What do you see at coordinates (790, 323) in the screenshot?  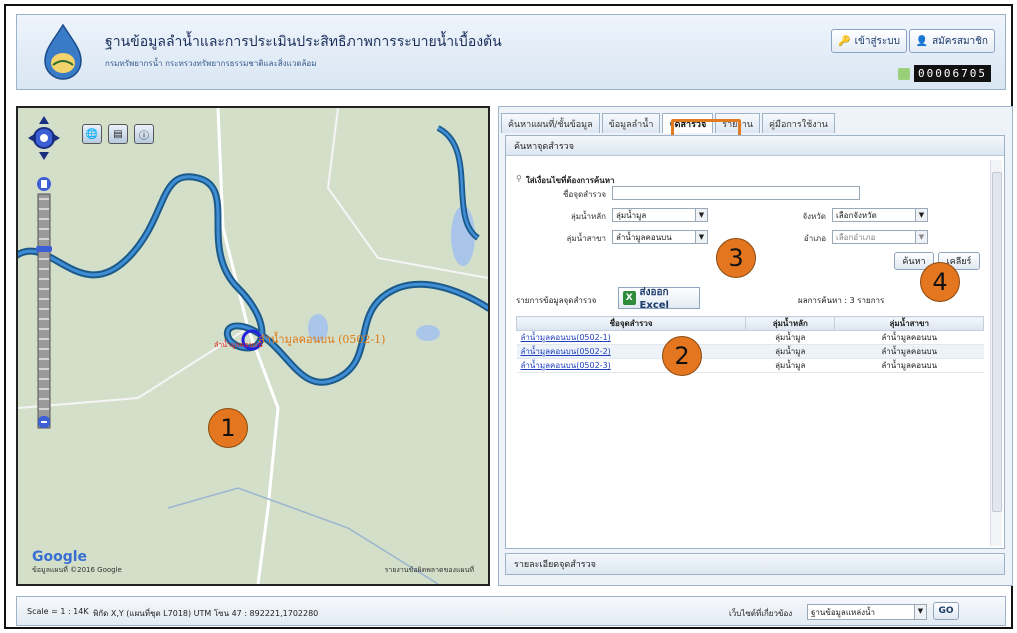 I see `column-header: ลุ่มน้ำหลัก` at bounding box center [790, 323].